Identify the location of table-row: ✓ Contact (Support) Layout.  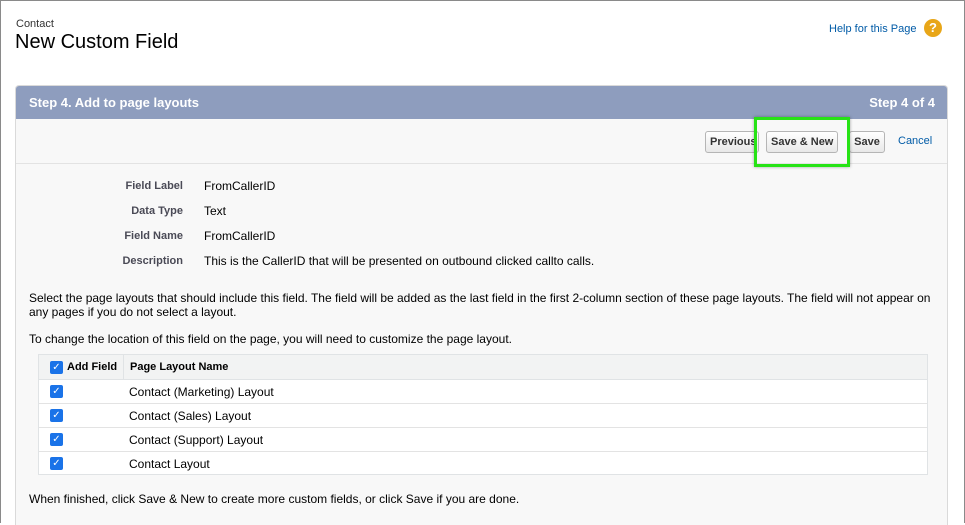
(483, 440).